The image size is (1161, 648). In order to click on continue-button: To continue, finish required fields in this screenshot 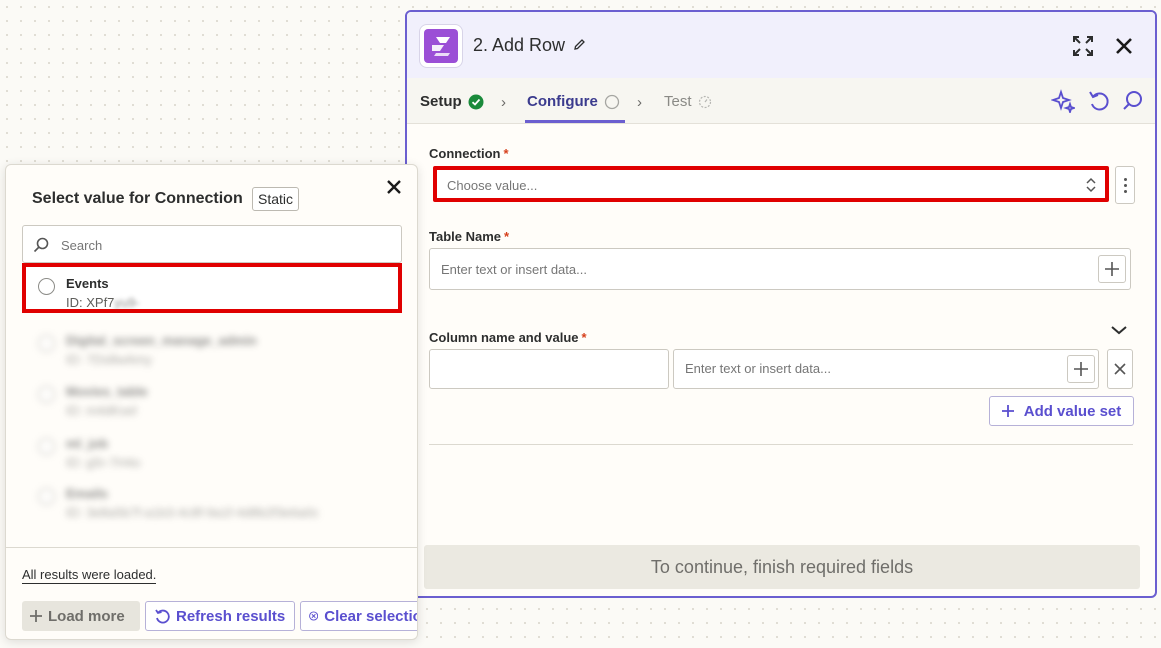, I will do `click(782, 567)`.